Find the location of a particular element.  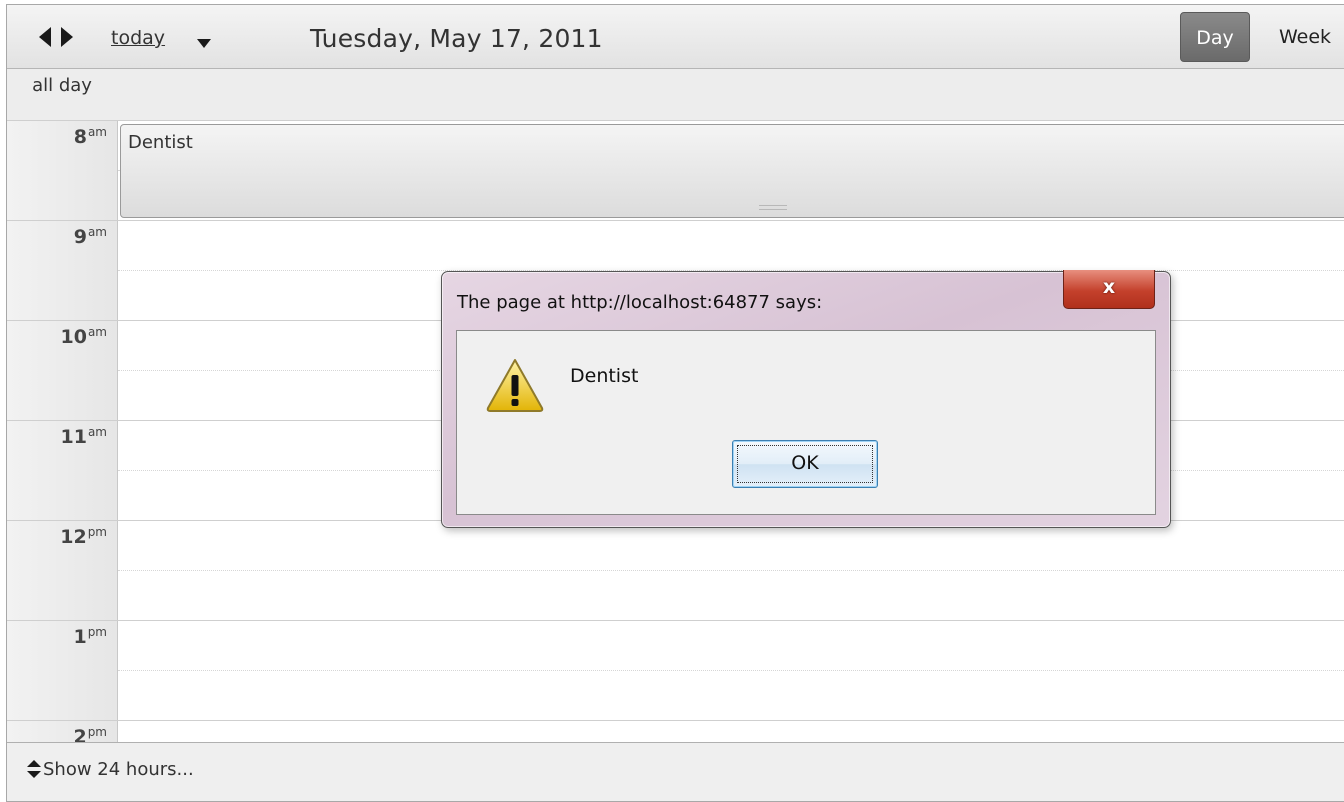

dialog-close-button: x is located at coordinates (1109, 289).